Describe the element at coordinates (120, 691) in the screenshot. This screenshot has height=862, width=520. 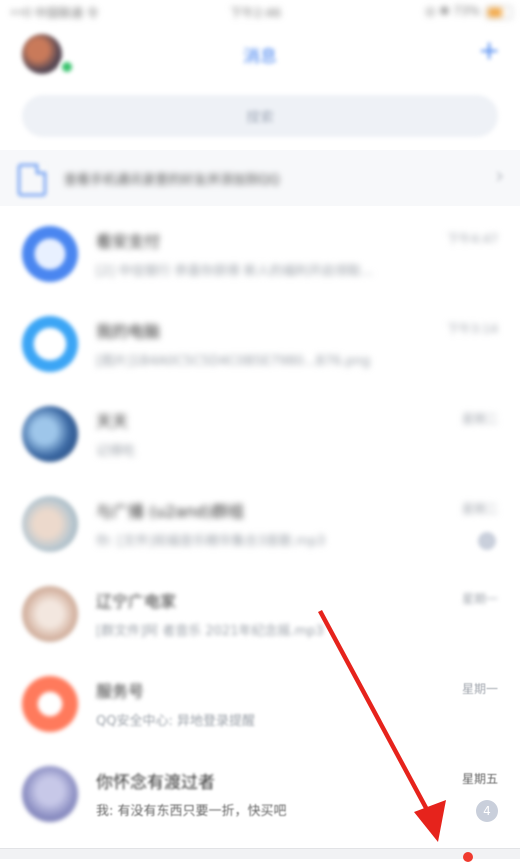
I see `conversation-name: 服务号` at that location.